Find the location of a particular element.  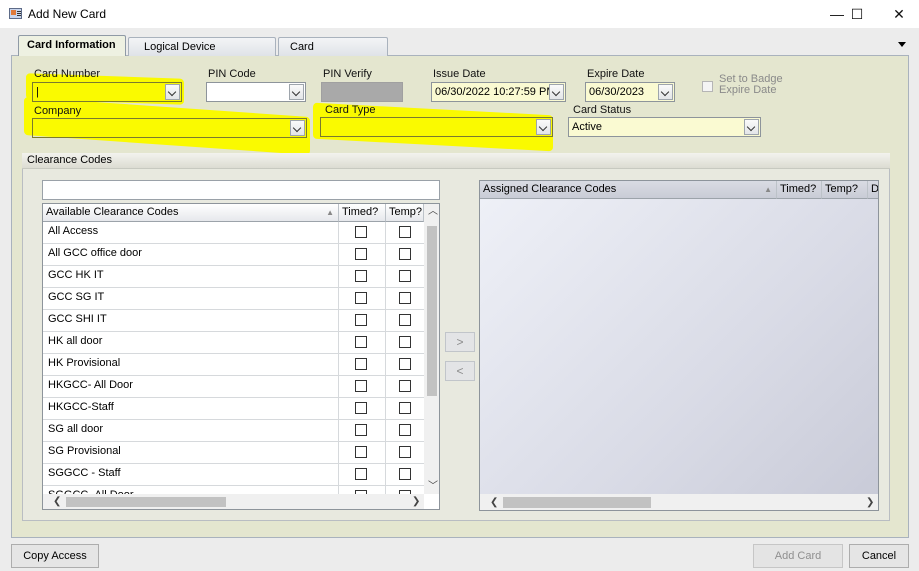

table-row: SGGCC- All Door is located at coordinates (233, 490).